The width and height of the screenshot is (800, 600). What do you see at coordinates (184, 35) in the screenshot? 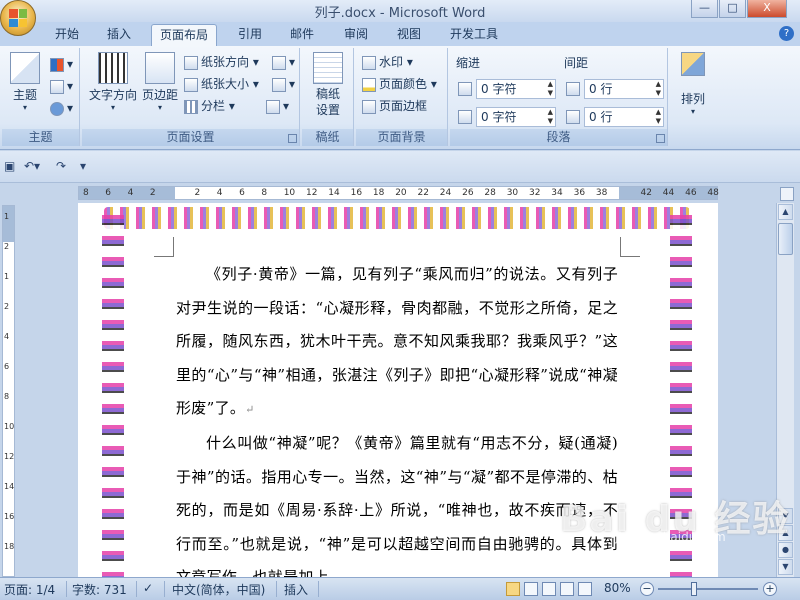
I see `tab-page-layout: 页面布局` at bounding box center [184, 35].